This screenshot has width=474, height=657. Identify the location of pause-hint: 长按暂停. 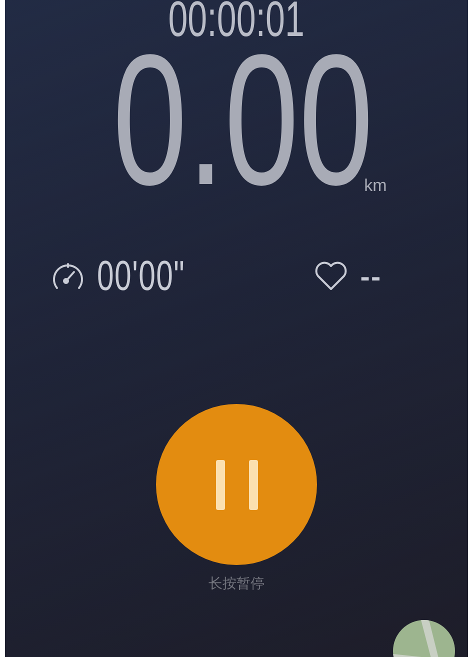
(236, 584).